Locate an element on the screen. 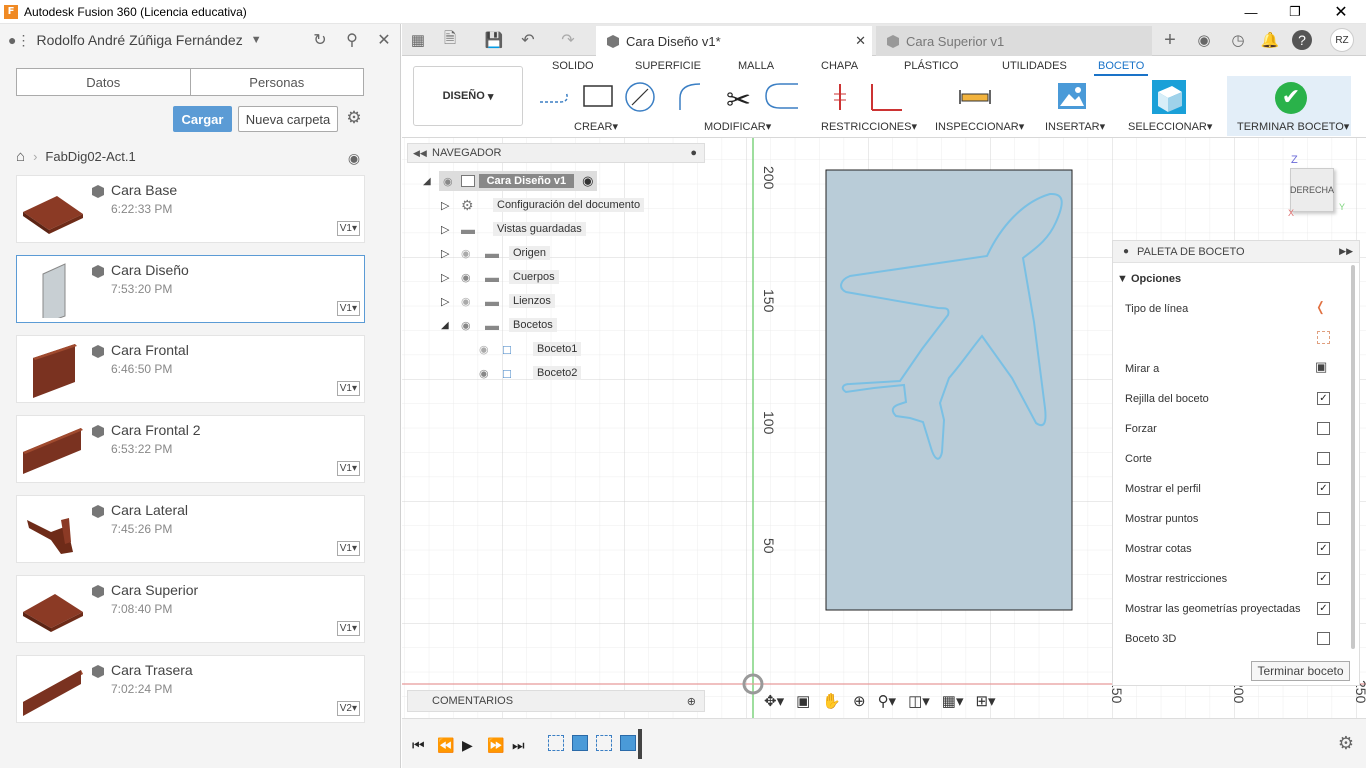  file-card: Cara Trasera 7:02:24 PM V2▾ is located at coordinates (190, 689).